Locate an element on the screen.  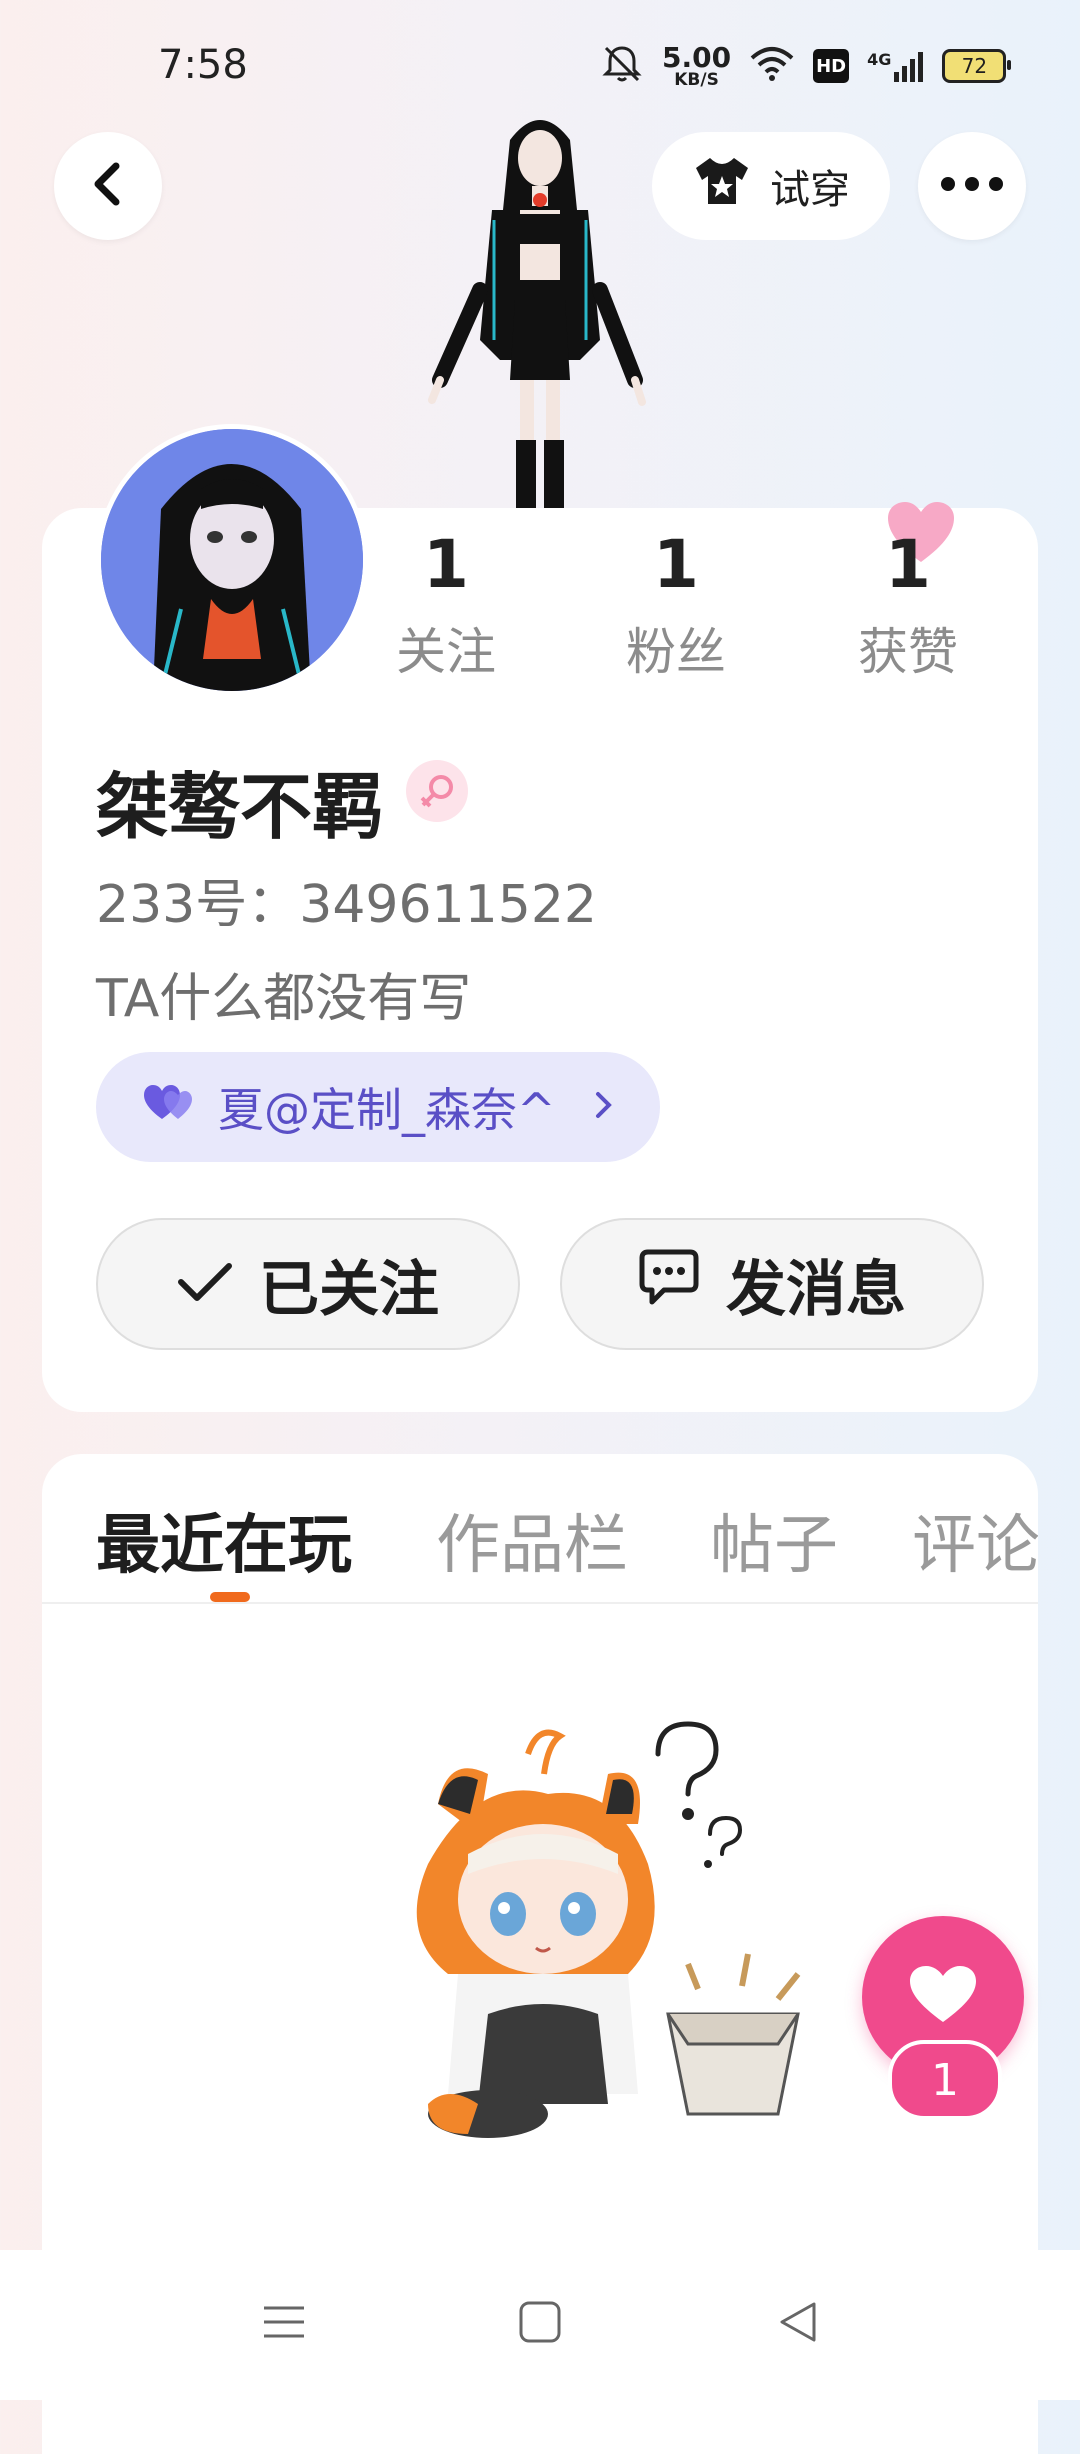
like-count-badge: 1 is located at coordinates (945, 2080).